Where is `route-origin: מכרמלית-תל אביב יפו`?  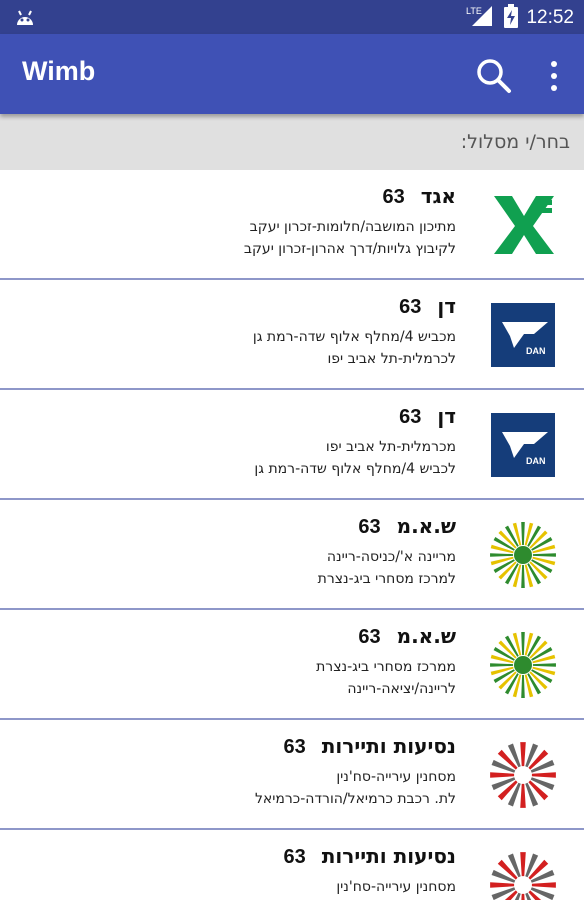 route-origin: מכרמלית-תל אביב יפו is located at coordinates (390, 447).